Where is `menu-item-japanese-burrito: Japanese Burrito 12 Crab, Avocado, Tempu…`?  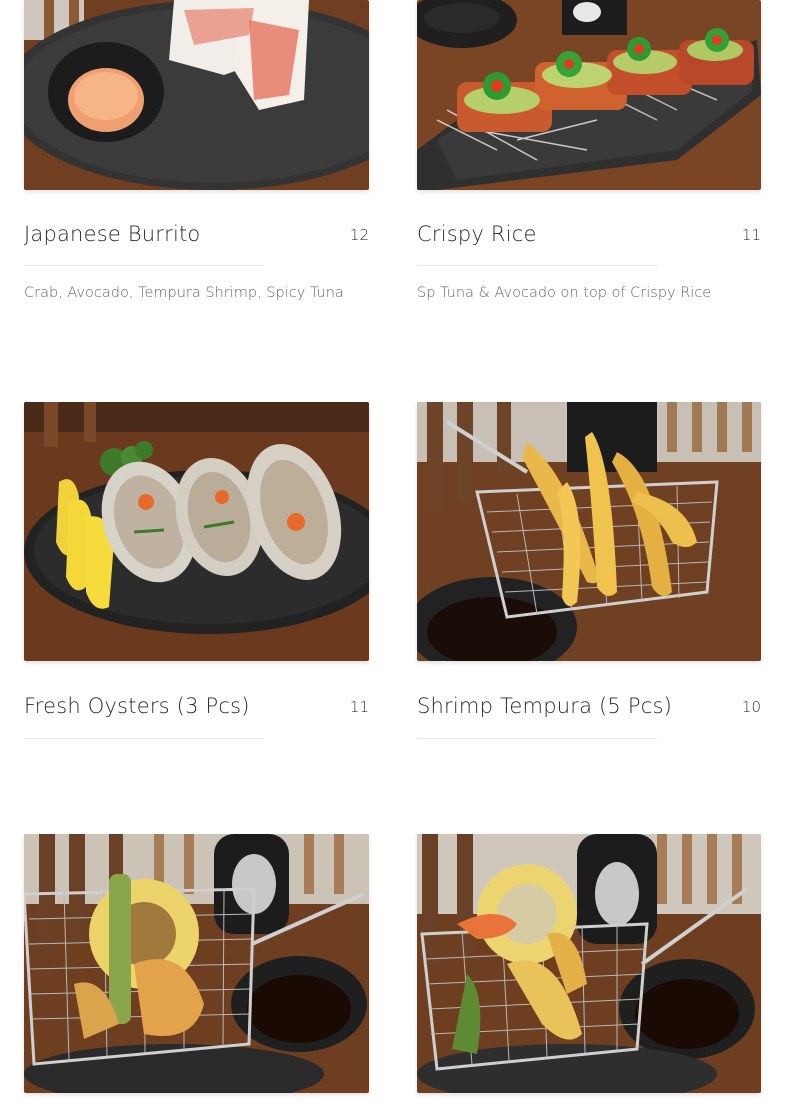 menu-item-japanese-burrito: Japanese Burrito 12 Crab, Avocado, Tempu… is located at coordinates (196, 160).